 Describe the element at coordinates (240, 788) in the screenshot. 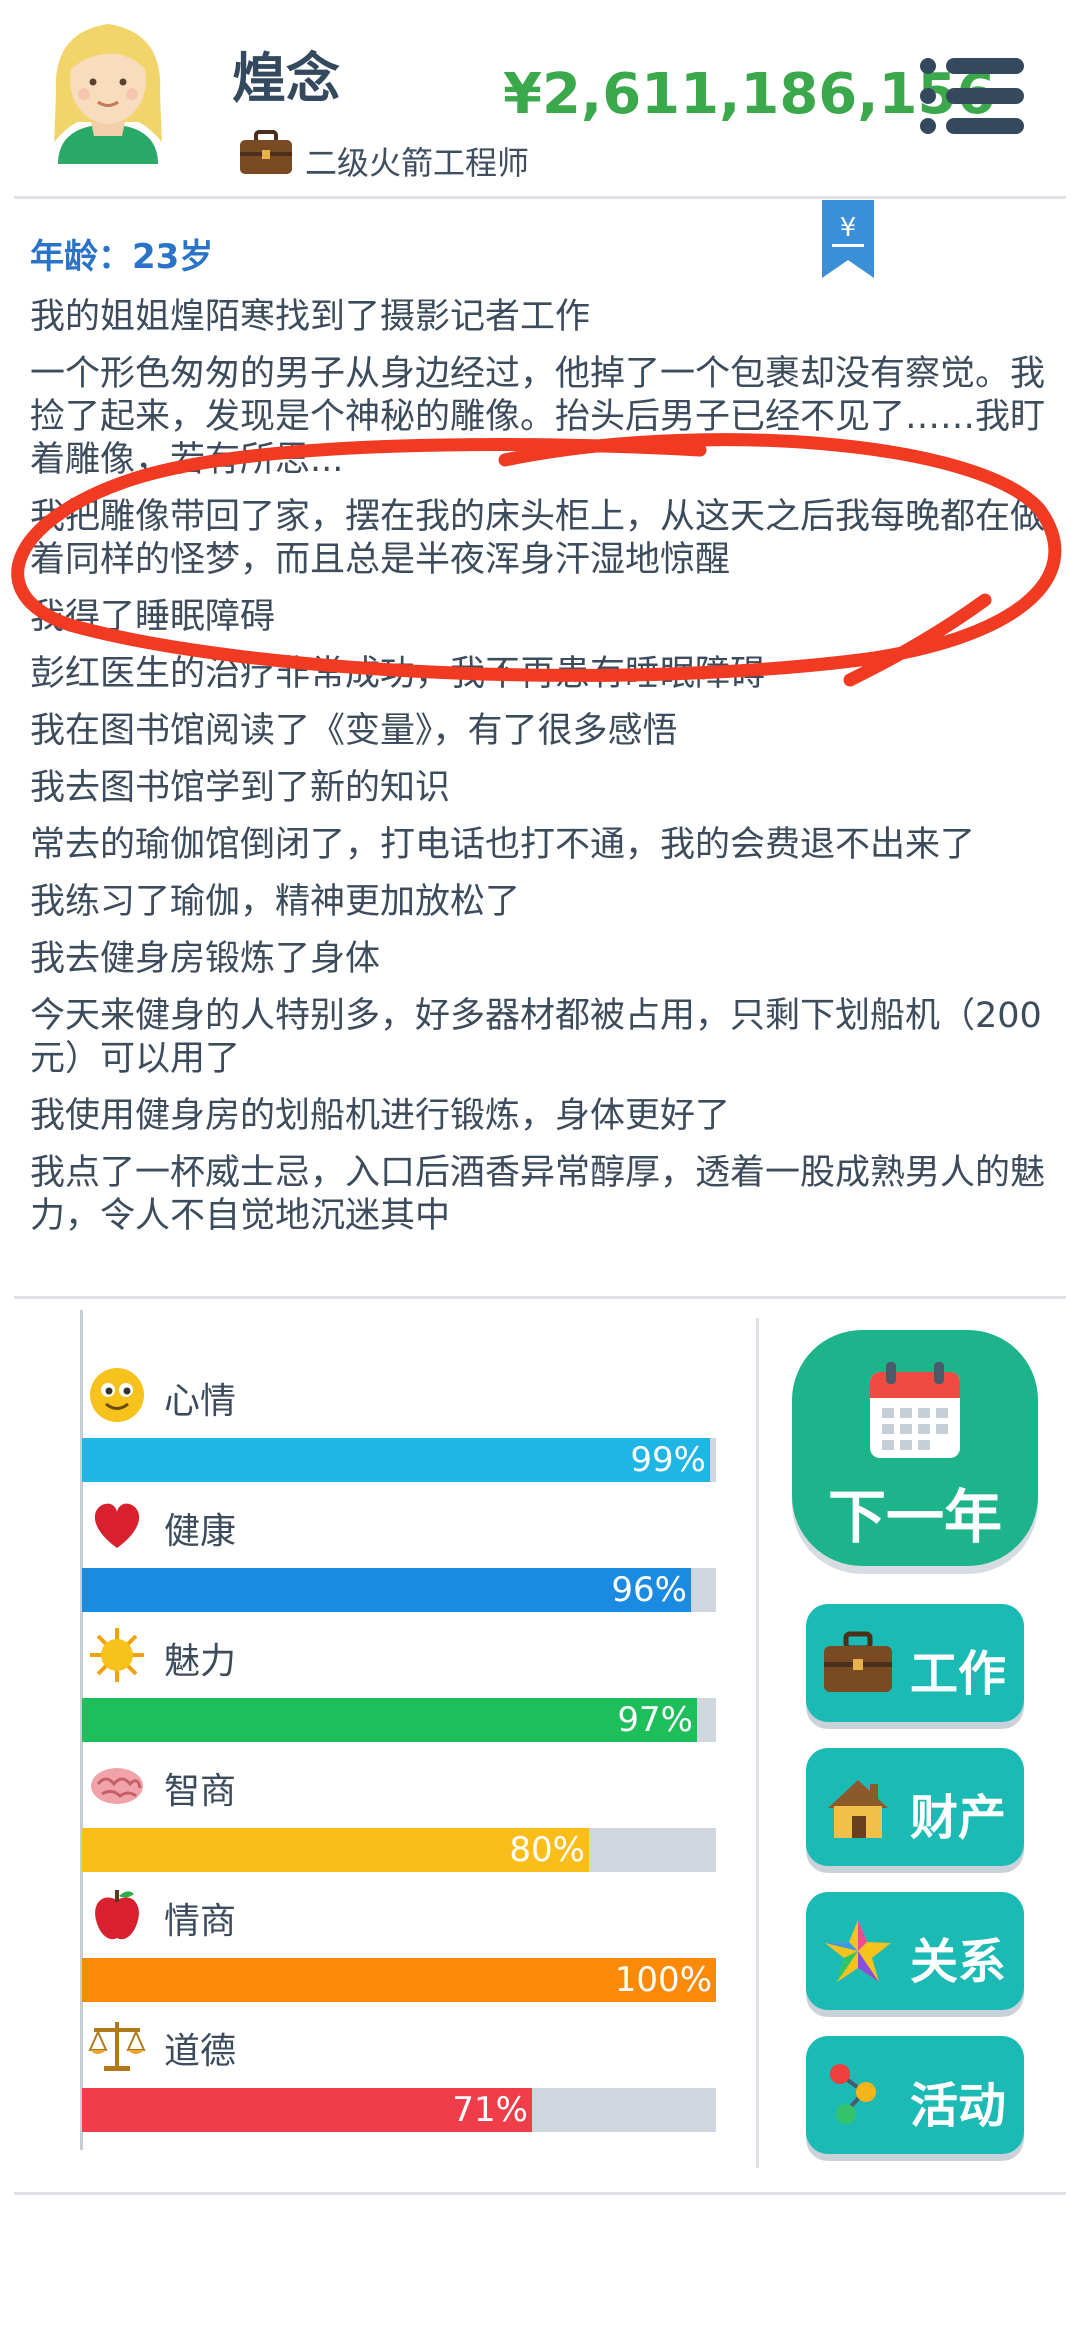

I see `log-entry: 我去图书馆学到了新的知识` at that location.